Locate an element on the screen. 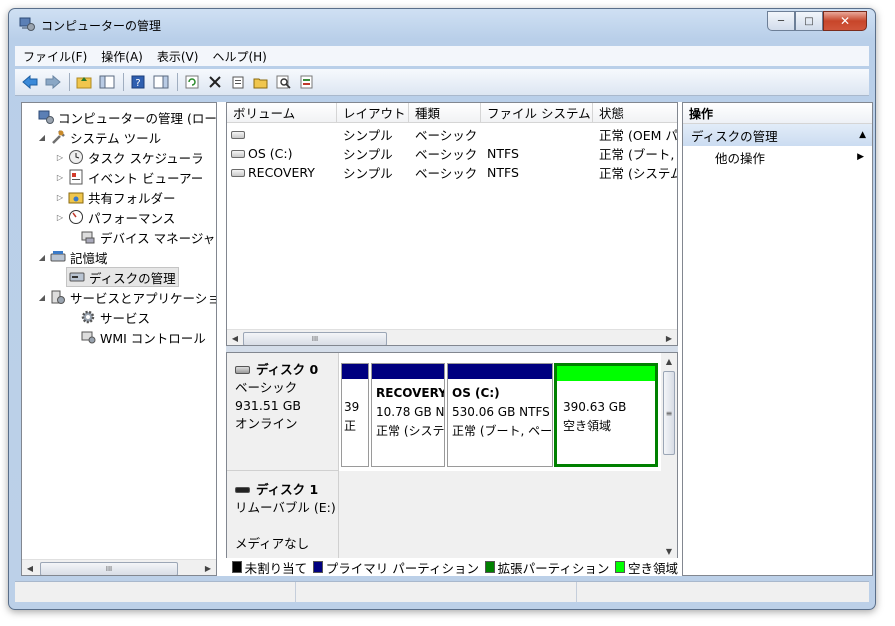  column-header-layout: レイアウト is located at coordinates (373, 113).